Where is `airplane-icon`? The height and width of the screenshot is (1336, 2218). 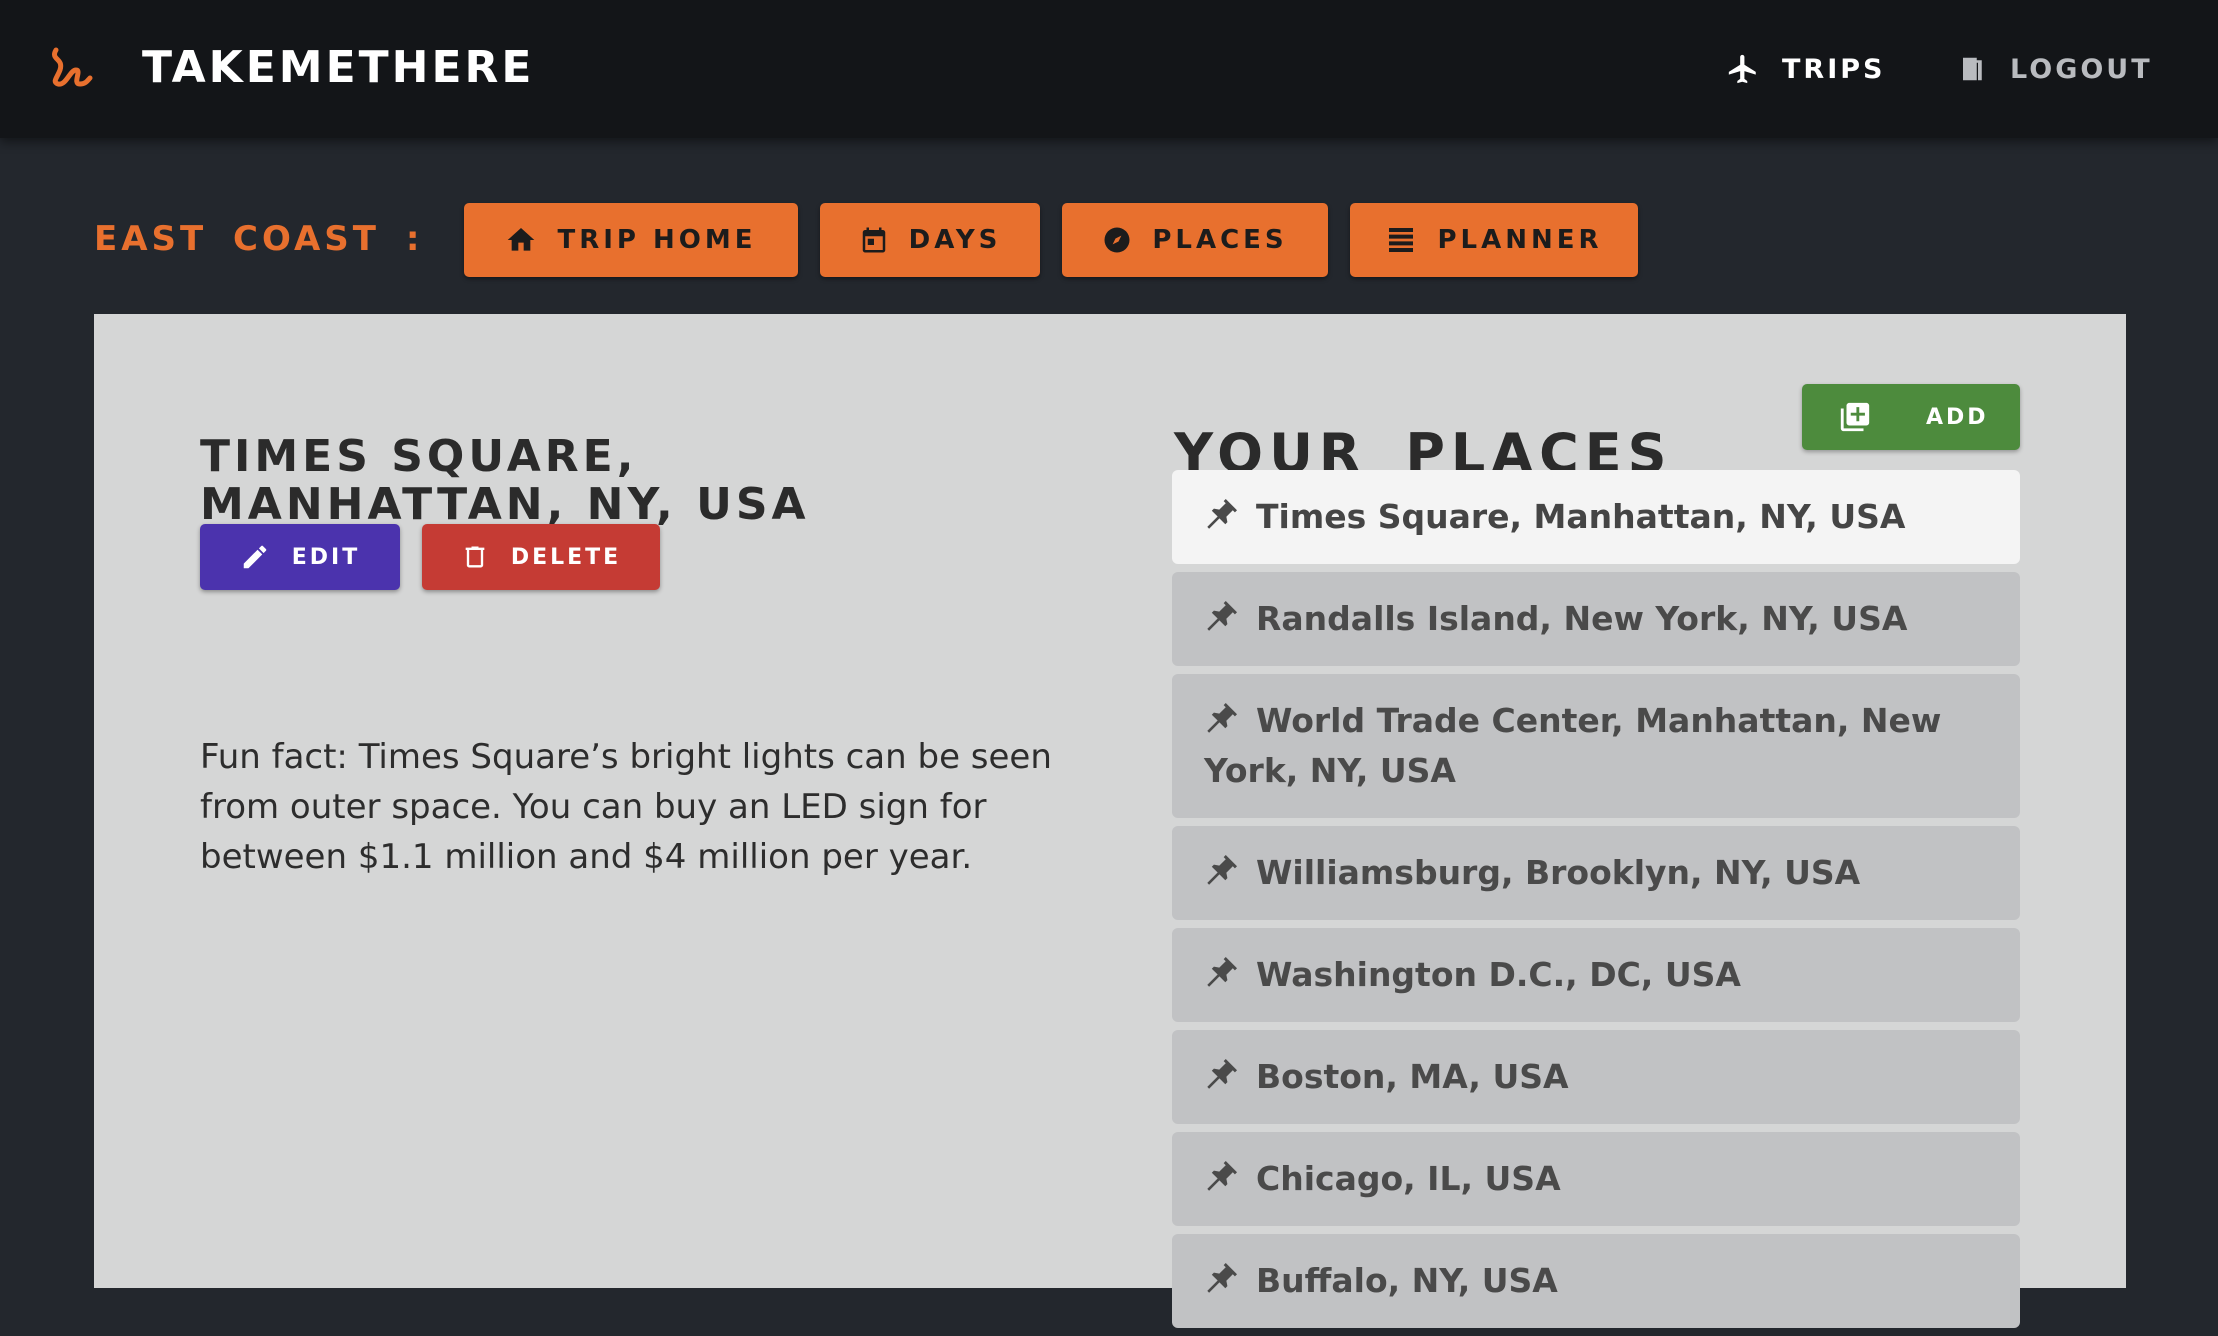 airplane-icon is located at coordinates (1742, 69).